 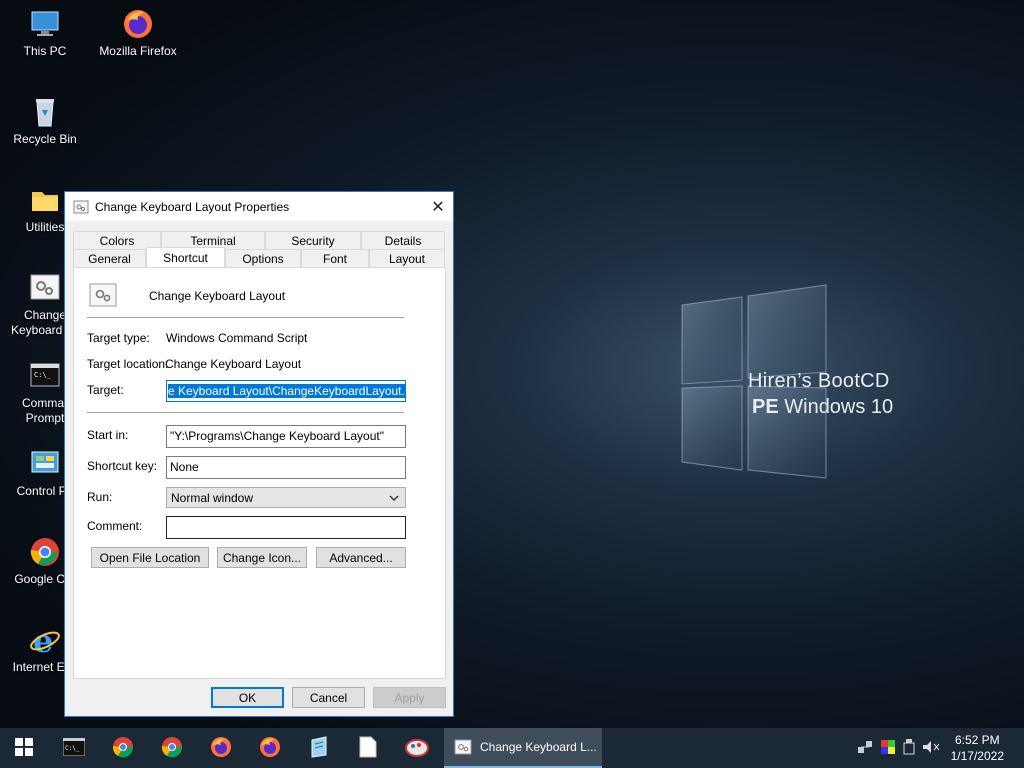 I want to click on clock-date: 1/17/2022, so click(x=977, y=756).